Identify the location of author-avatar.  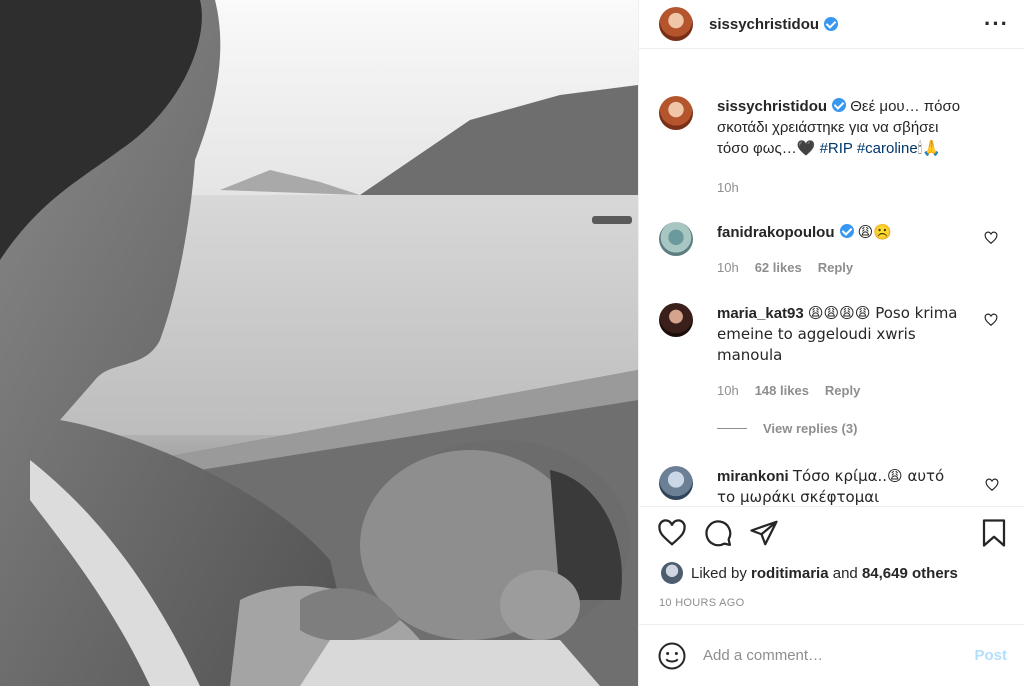
(676, 24).